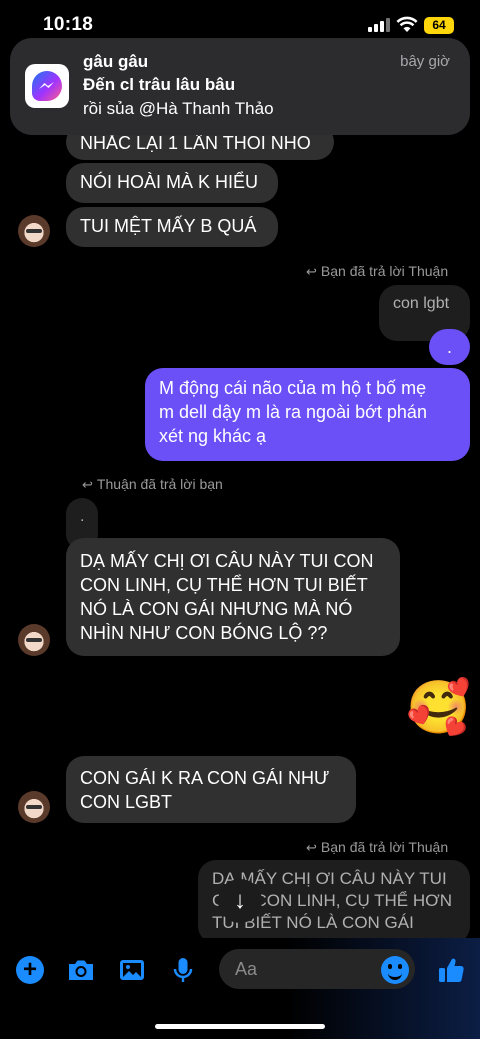  I want to click on notification-sender: gâu gâu, so click(116, 61).